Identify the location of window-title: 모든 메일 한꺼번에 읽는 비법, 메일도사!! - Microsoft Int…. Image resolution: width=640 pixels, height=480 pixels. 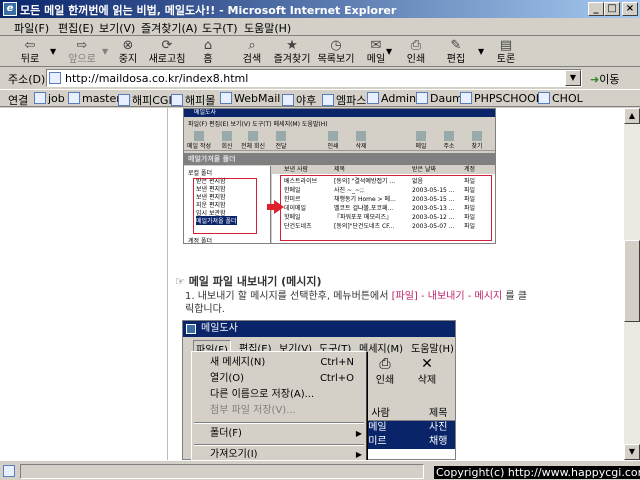
(208, 10).